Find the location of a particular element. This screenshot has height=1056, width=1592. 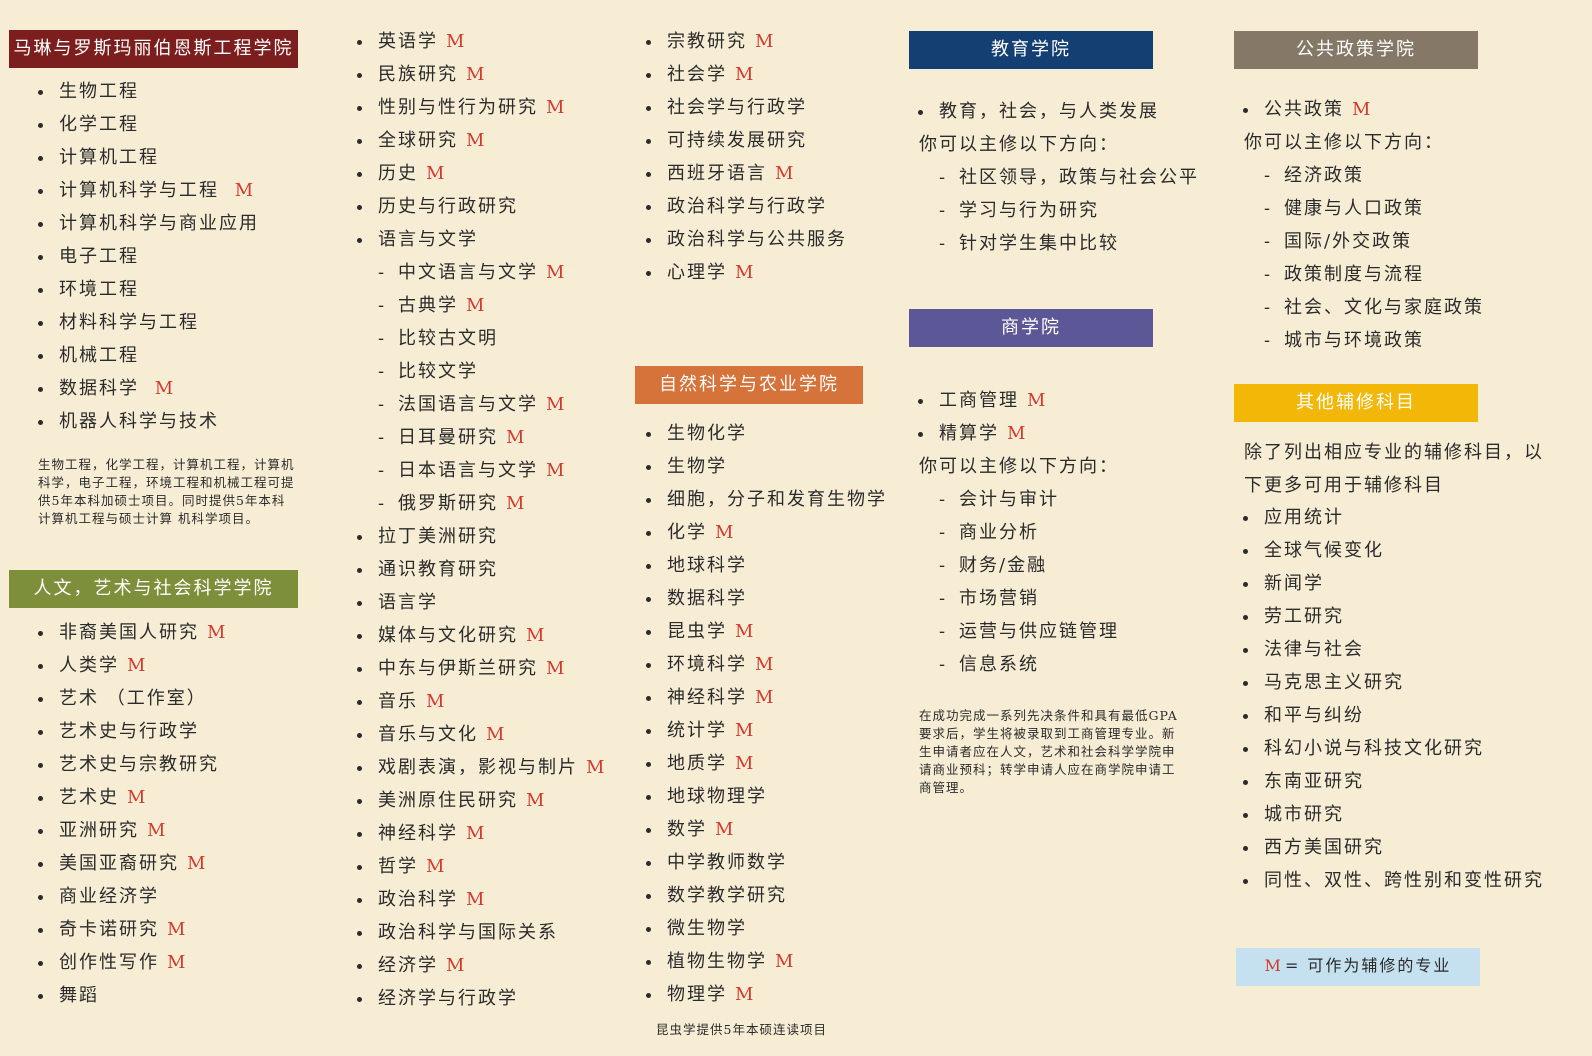

education-subs: 社区领导，政策与社会公平学习与行为研究针对学生集中比较 is located at coordinates (1061, 210).